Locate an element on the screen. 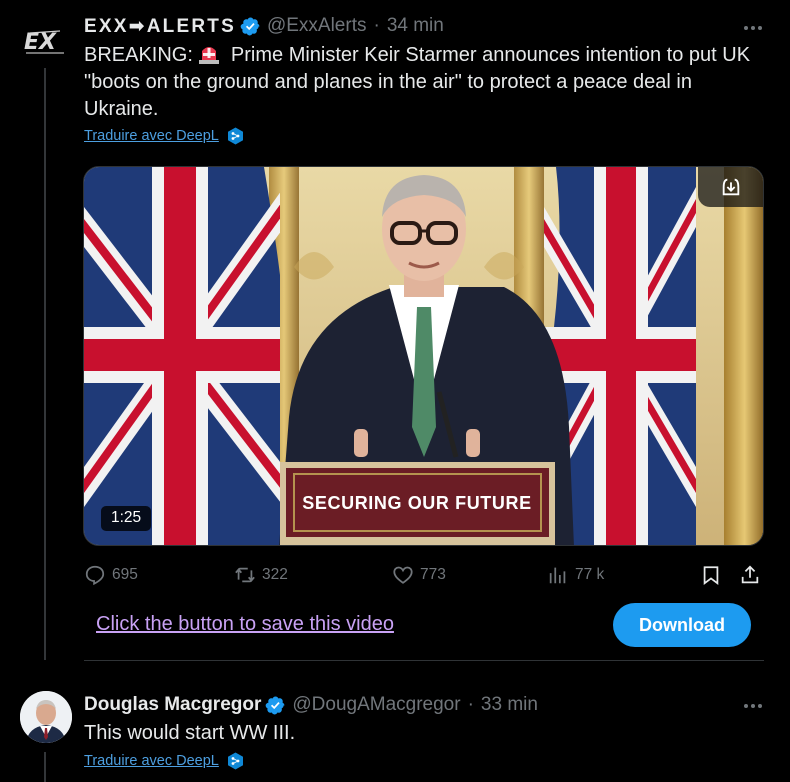  reply-icon is located at coordinates (95, 575).